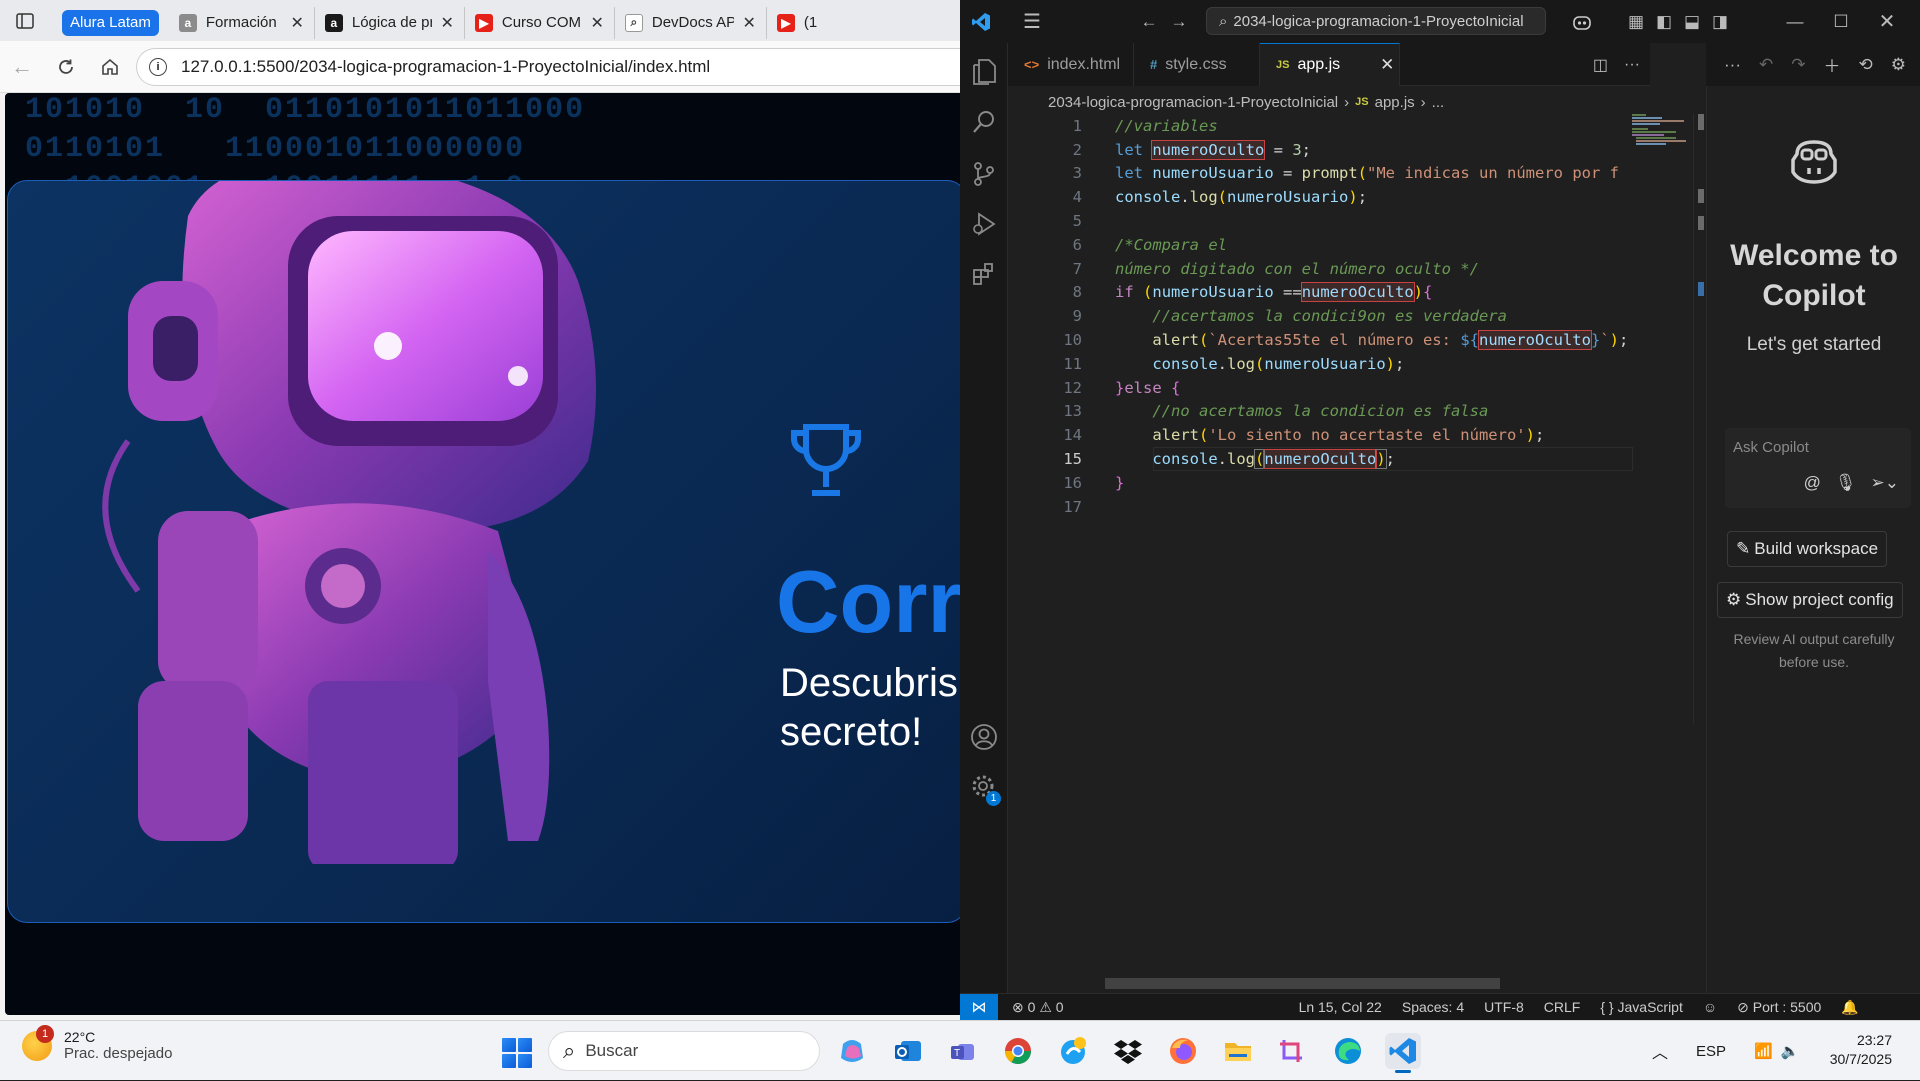 The image size is (1920, 1081). What do you see at coordinates (80, 1037) in the screenshot?
I see `weather-temperature: 22°C` at bounding box center [80, 1037].